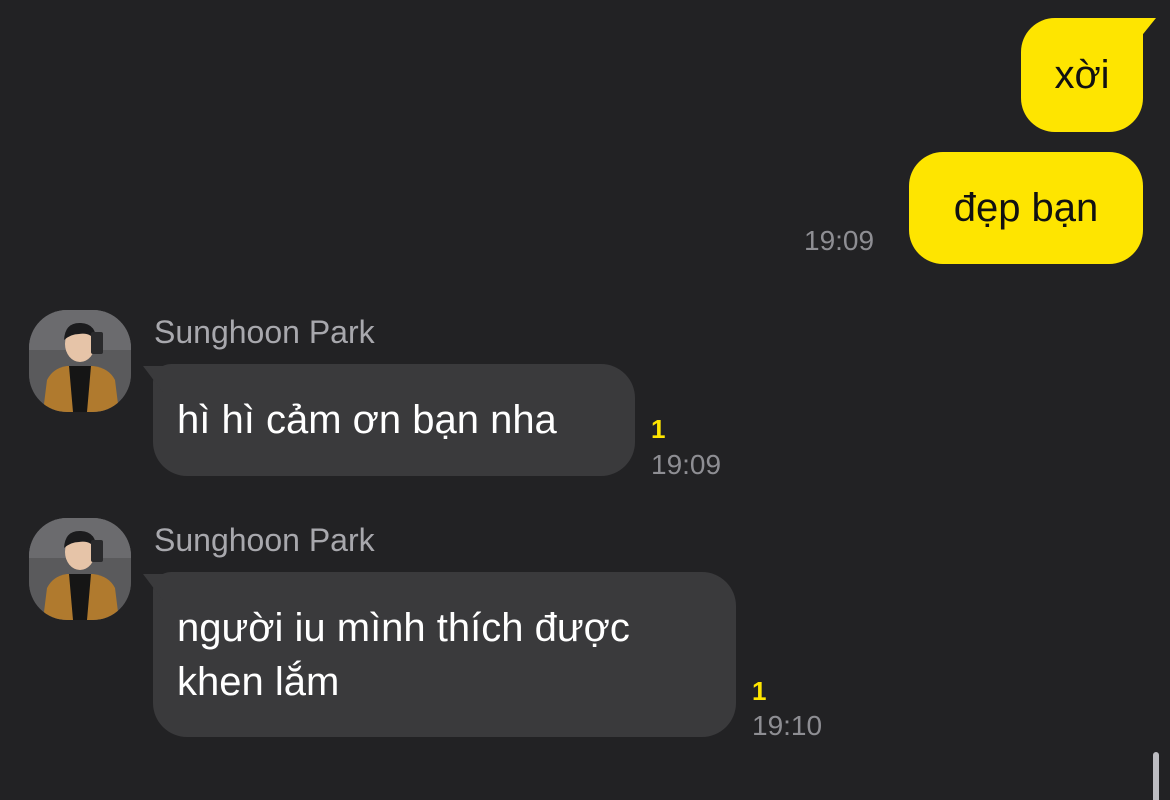 The width and height of the screenshot is (1170, 800). I want to click on outgoing-message-bubble: xời, so click(1088, 75).